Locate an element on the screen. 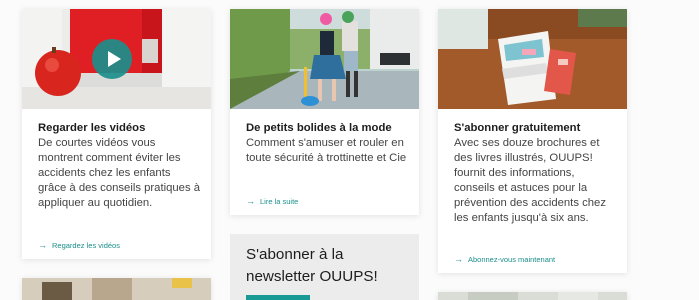 The height and width of the screenshot is (300, 699). card-scooters-link: → Lire la suite is located at coordinates (272, 201).